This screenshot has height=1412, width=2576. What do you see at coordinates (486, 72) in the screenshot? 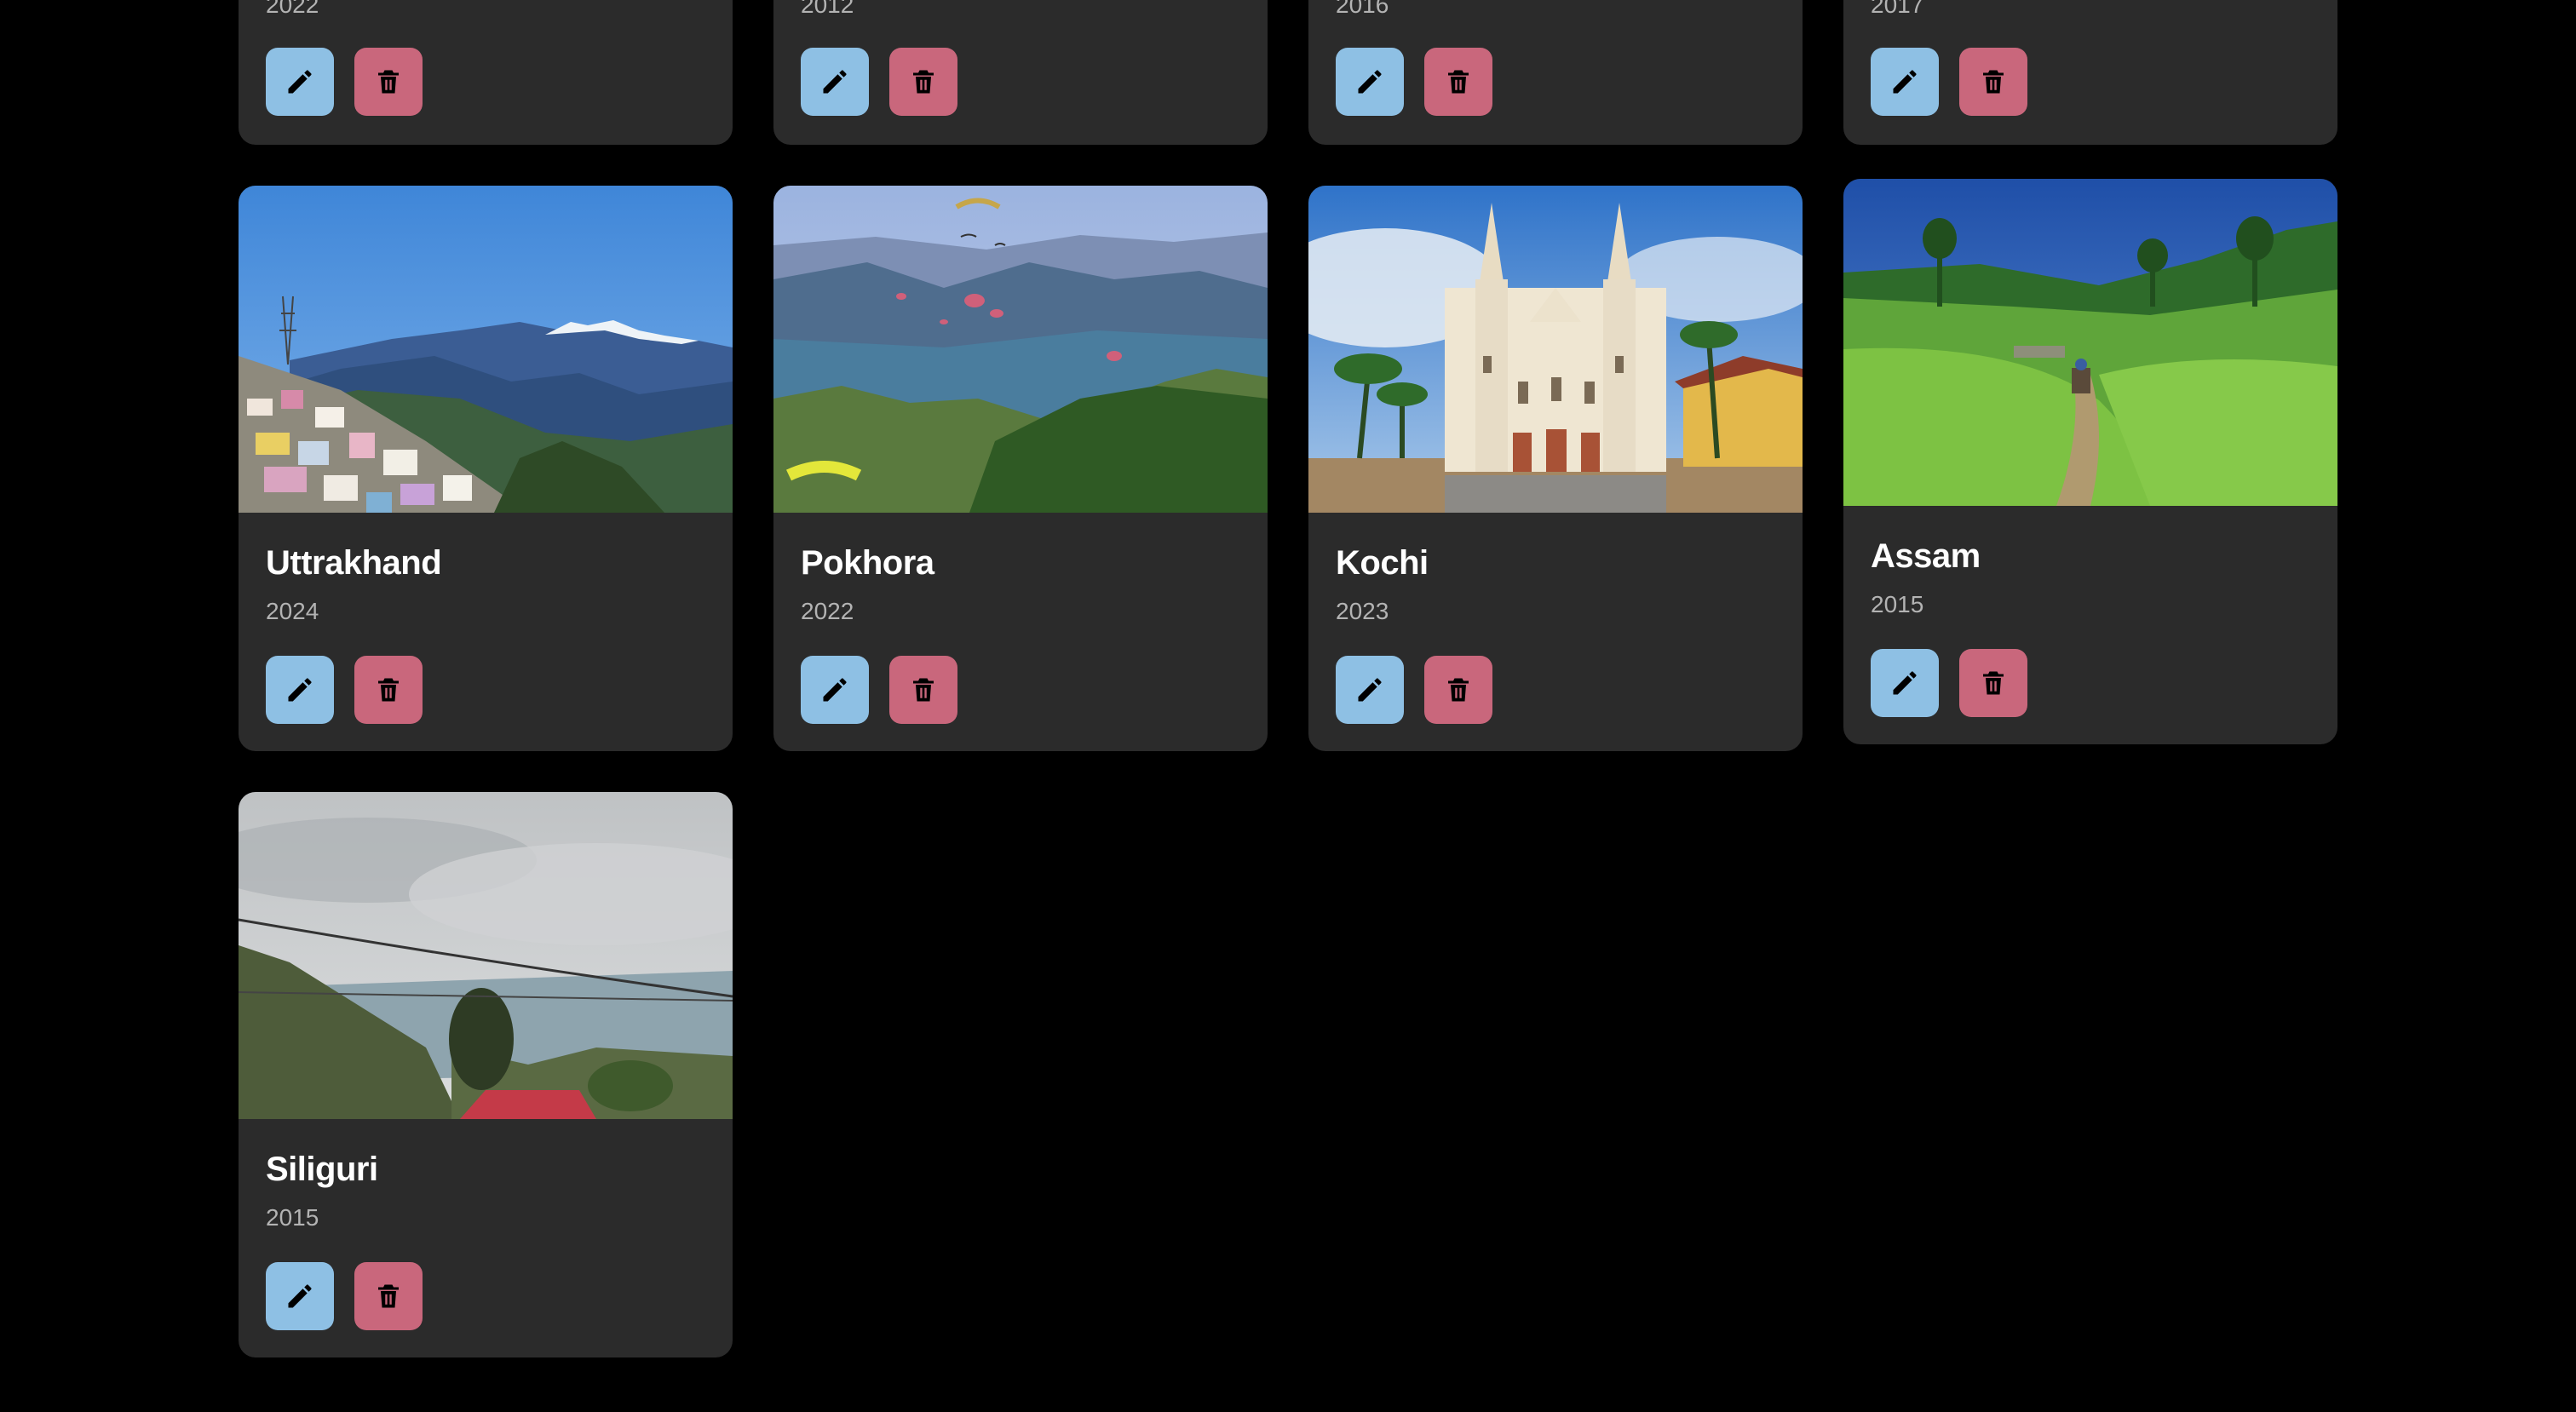
I see `trip-card: 2022` at bounding box center [486, 72].